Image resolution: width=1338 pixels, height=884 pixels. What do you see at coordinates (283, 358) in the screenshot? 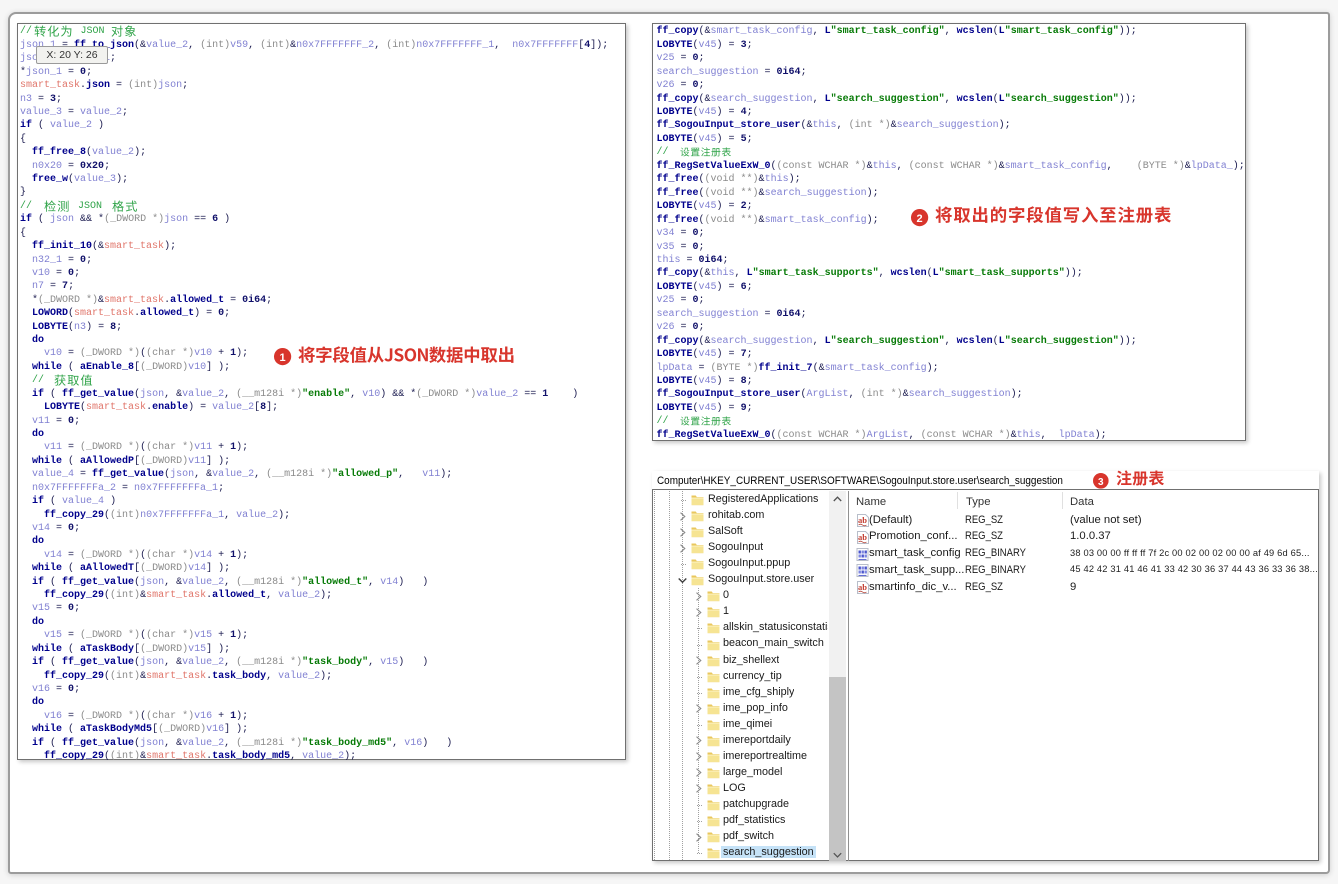
I see `svg-text: 1` at bounding box center [283, 358].